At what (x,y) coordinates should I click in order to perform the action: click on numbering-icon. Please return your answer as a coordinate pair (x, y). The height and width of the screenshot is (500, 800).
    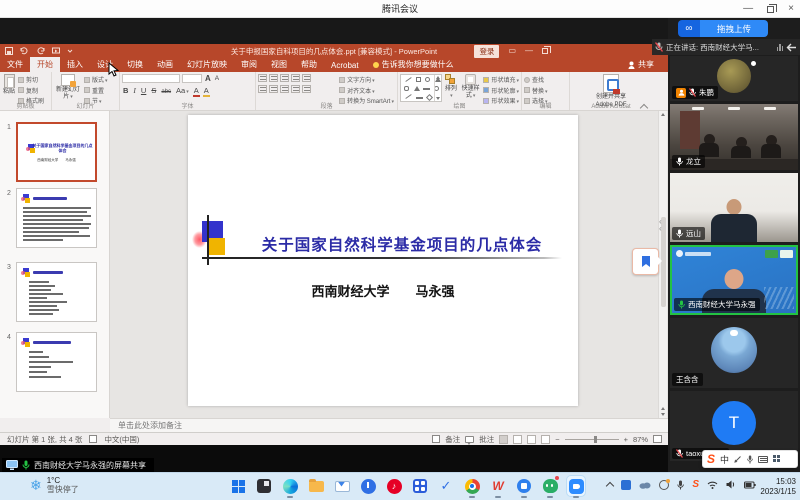
    Looking at the image, I should click on (273, 78).